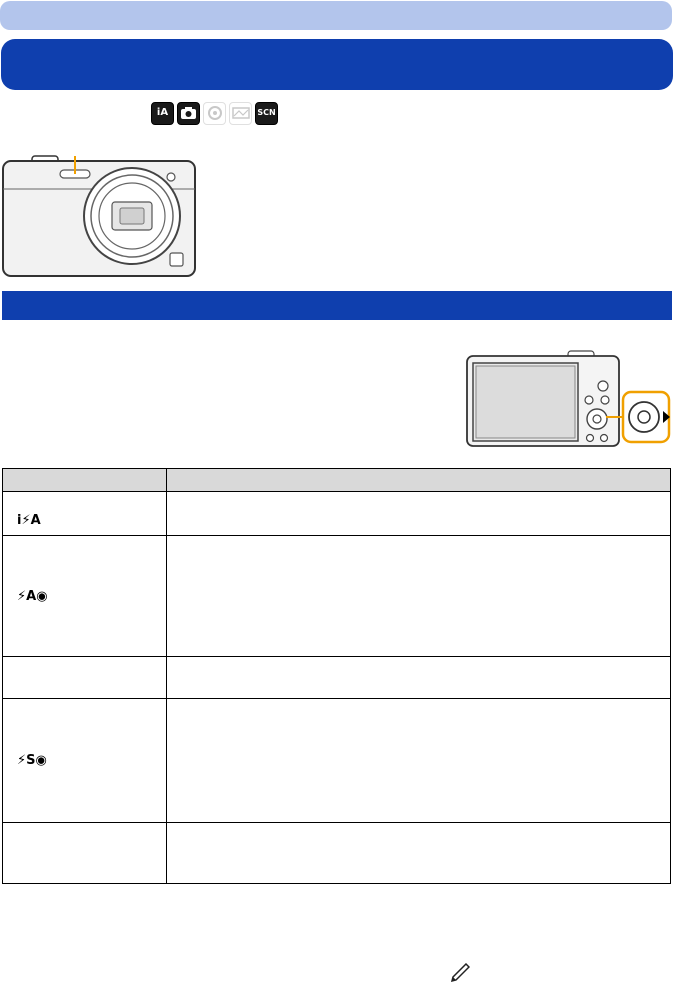  I want to click on pencil-icon, so click(460, 973).